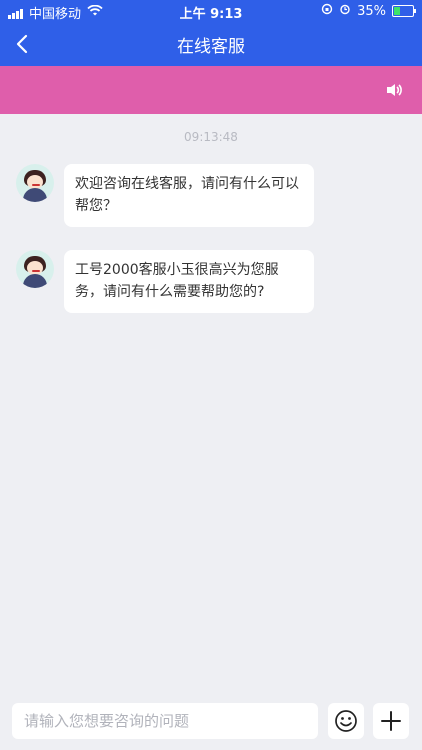 The image size is (422, 750). I want to click on speaker-button, so click(394, 90).